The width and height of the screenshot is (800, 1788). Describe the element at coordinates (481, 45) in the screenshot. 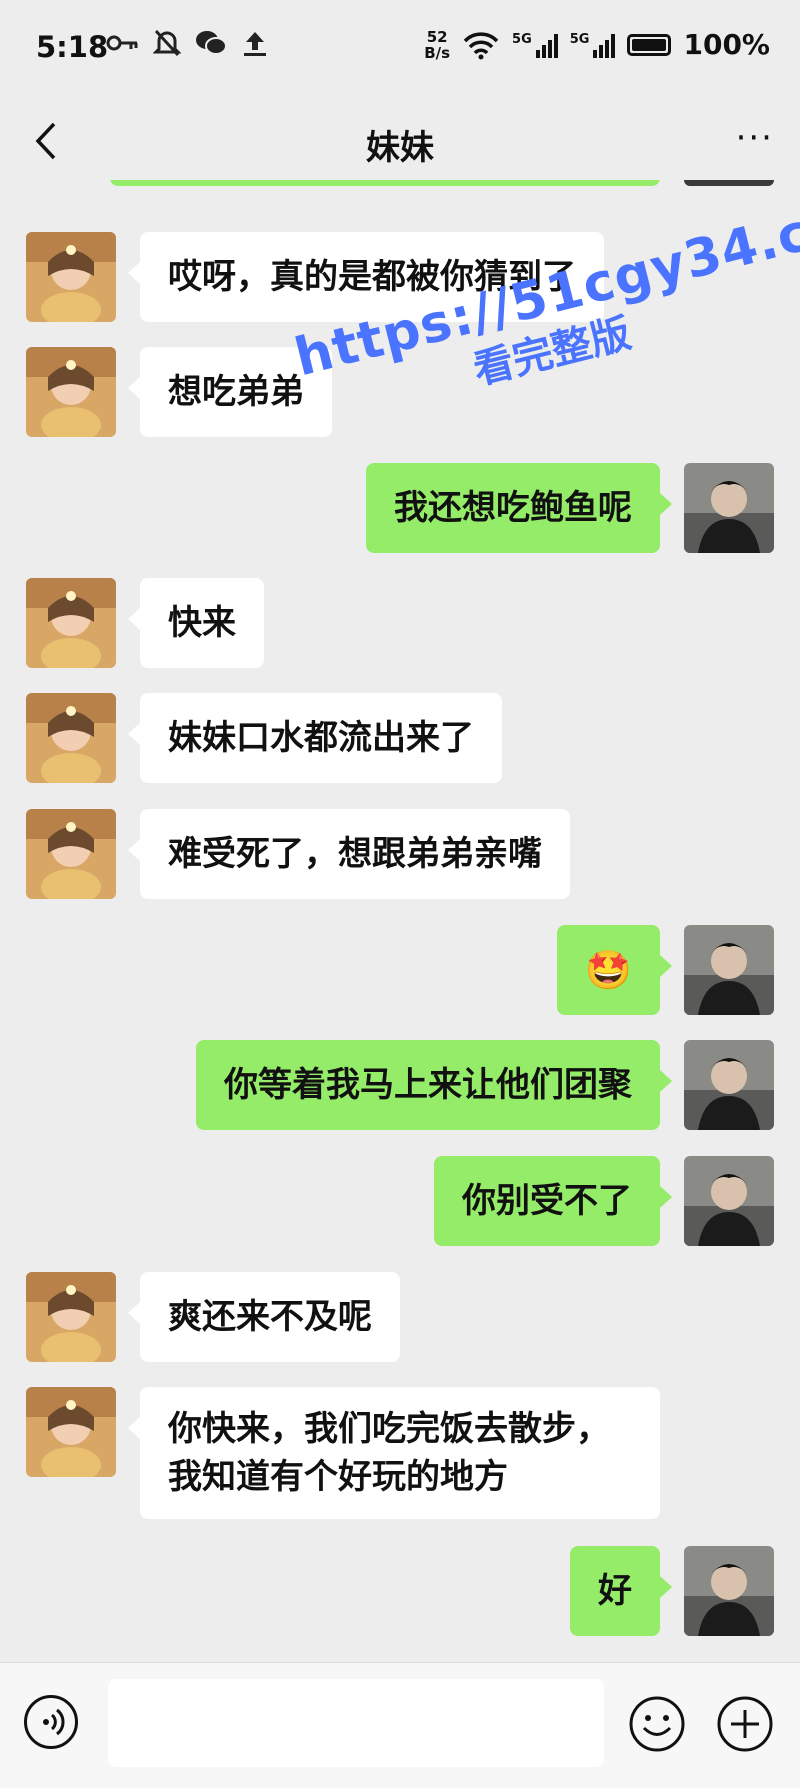

I see `wifi-icon` at that location.